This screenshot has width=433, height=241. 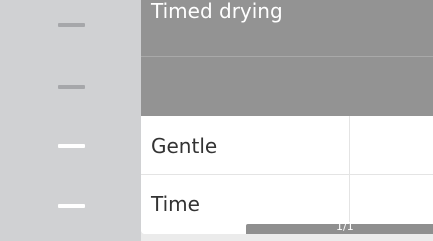 I want to click on list-title: Timed drying, so click(x=217, y=11).